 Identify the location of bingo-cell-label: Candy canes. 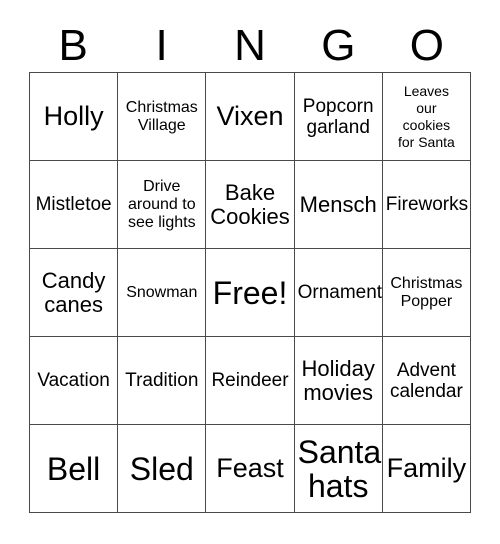
(73, 292).